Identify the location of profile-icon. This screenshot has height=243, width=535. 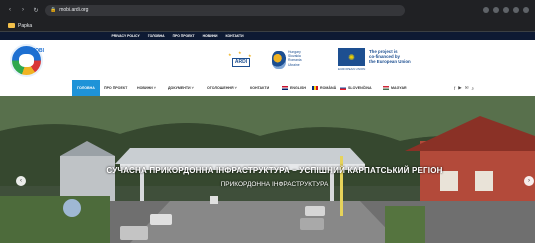
(526, 10).